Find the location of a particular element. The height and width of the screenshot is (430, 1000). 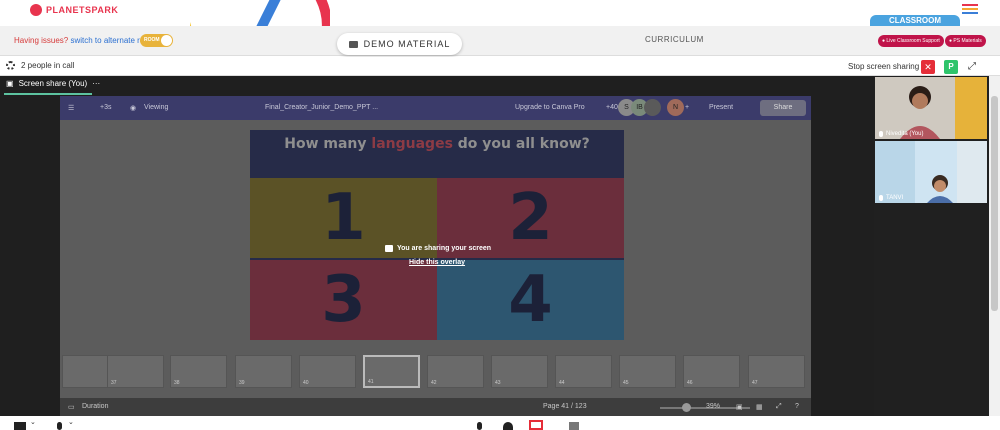

issue-text: Having issues? is located at coordinates (41, 40).